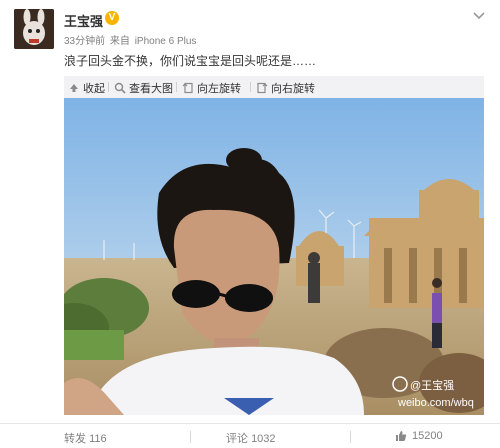 Image resolution: width=500 pixels, height=448 pixels. I want to click on zoom-icon, so click(120, 88).